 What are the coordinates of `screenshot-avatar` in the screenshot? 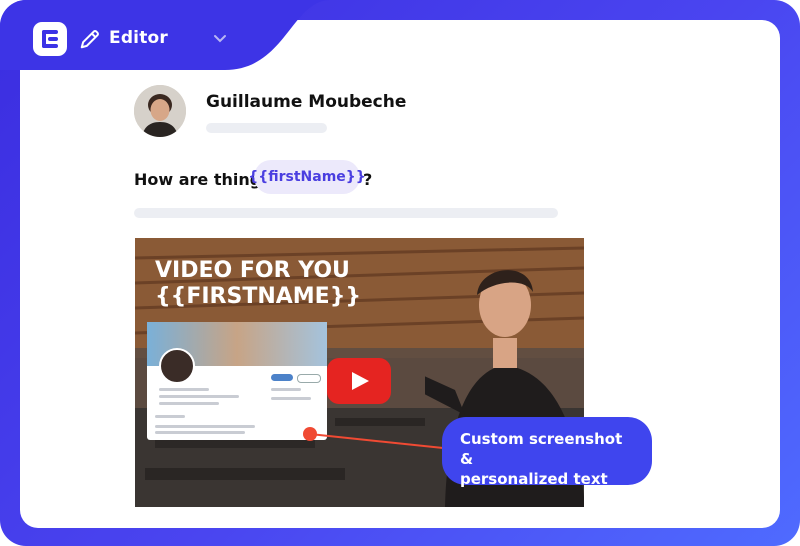 It's located at (177, 366).